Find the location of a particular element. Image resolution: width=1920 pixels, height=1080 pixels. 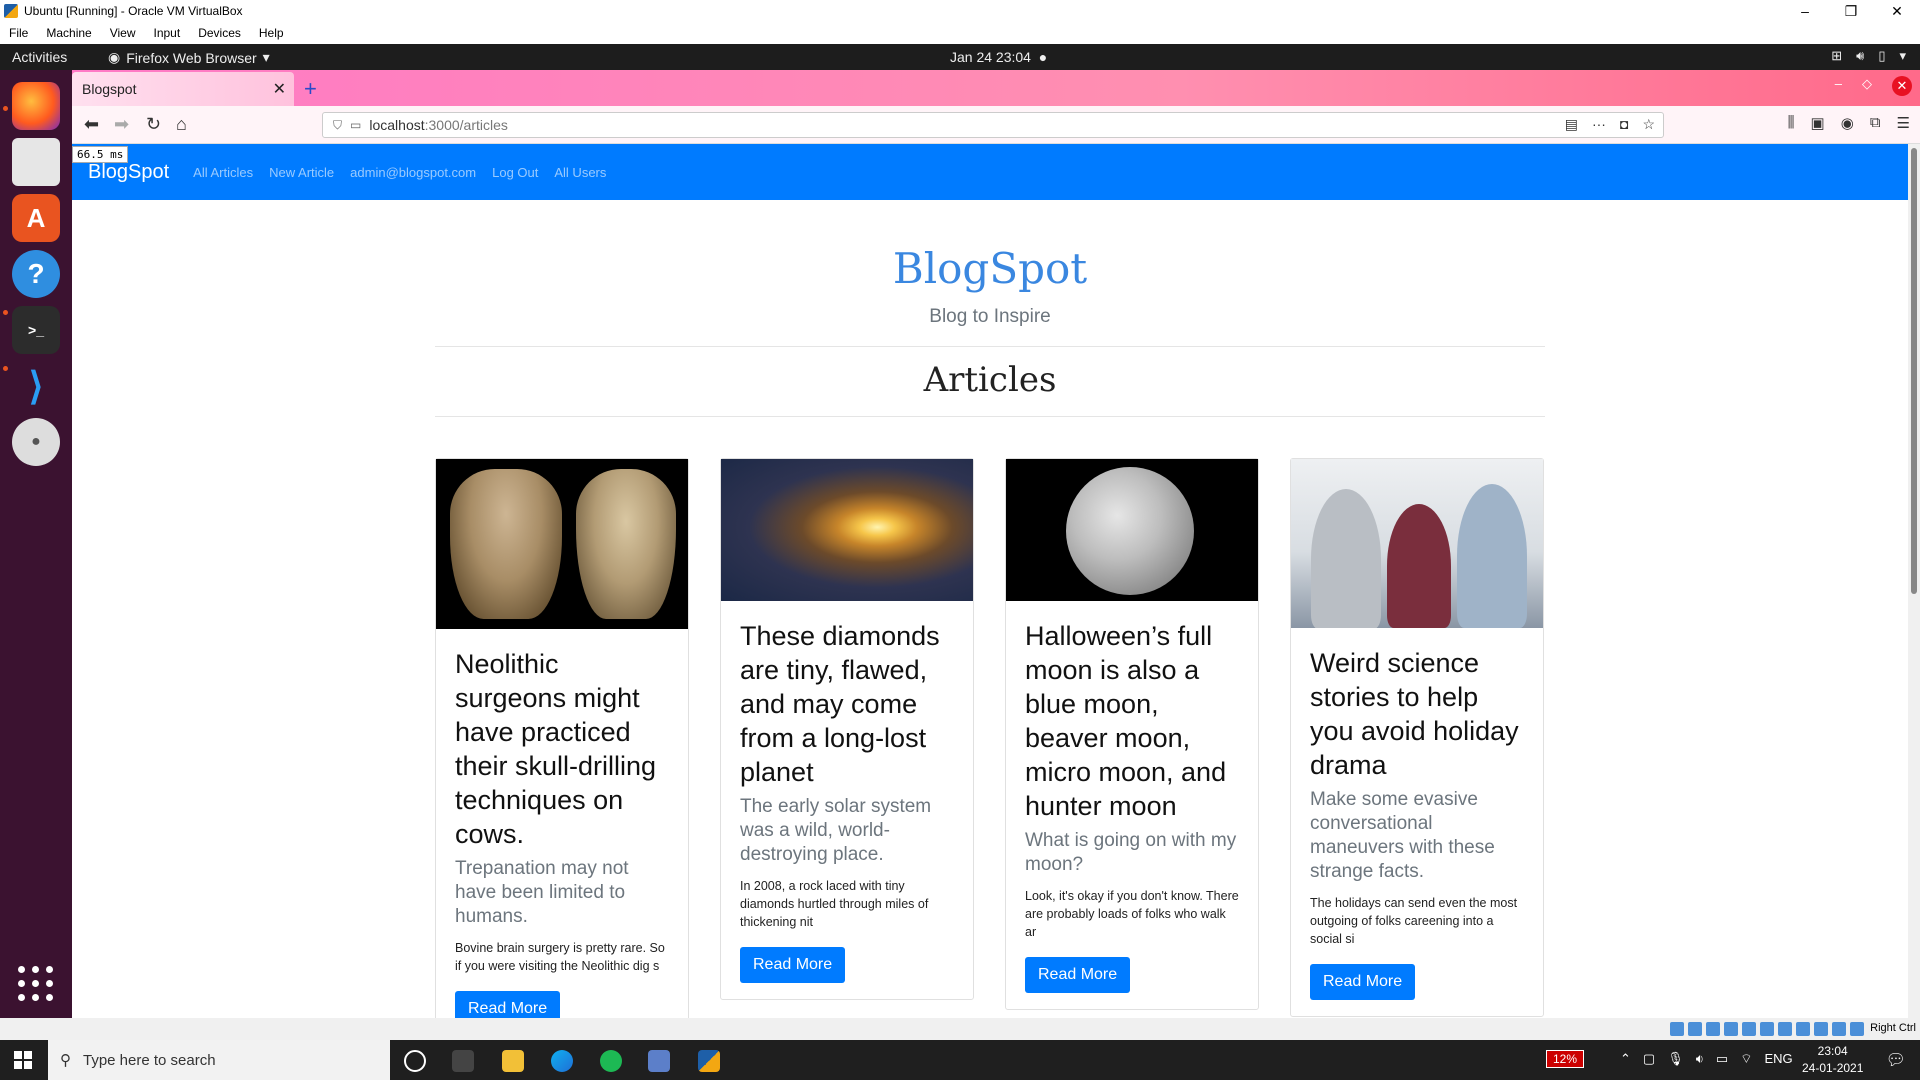

menu-view: View is located at coordinates (123, 33).